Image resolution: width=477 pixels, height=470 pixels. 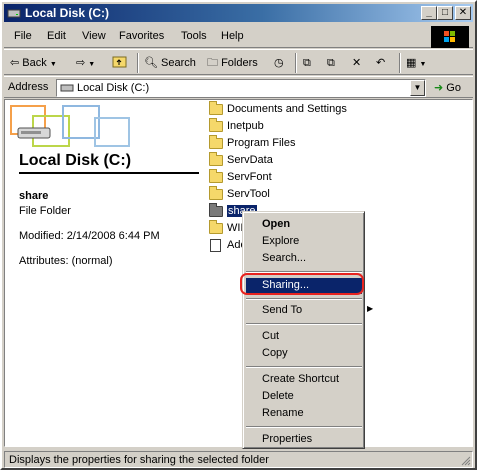 What do you see at coordinates (89, 236) in the screenshot?
I see `selected-item-modified: Modified: 2/14/2008 6:44 PM` at bounding box center [89, 236].